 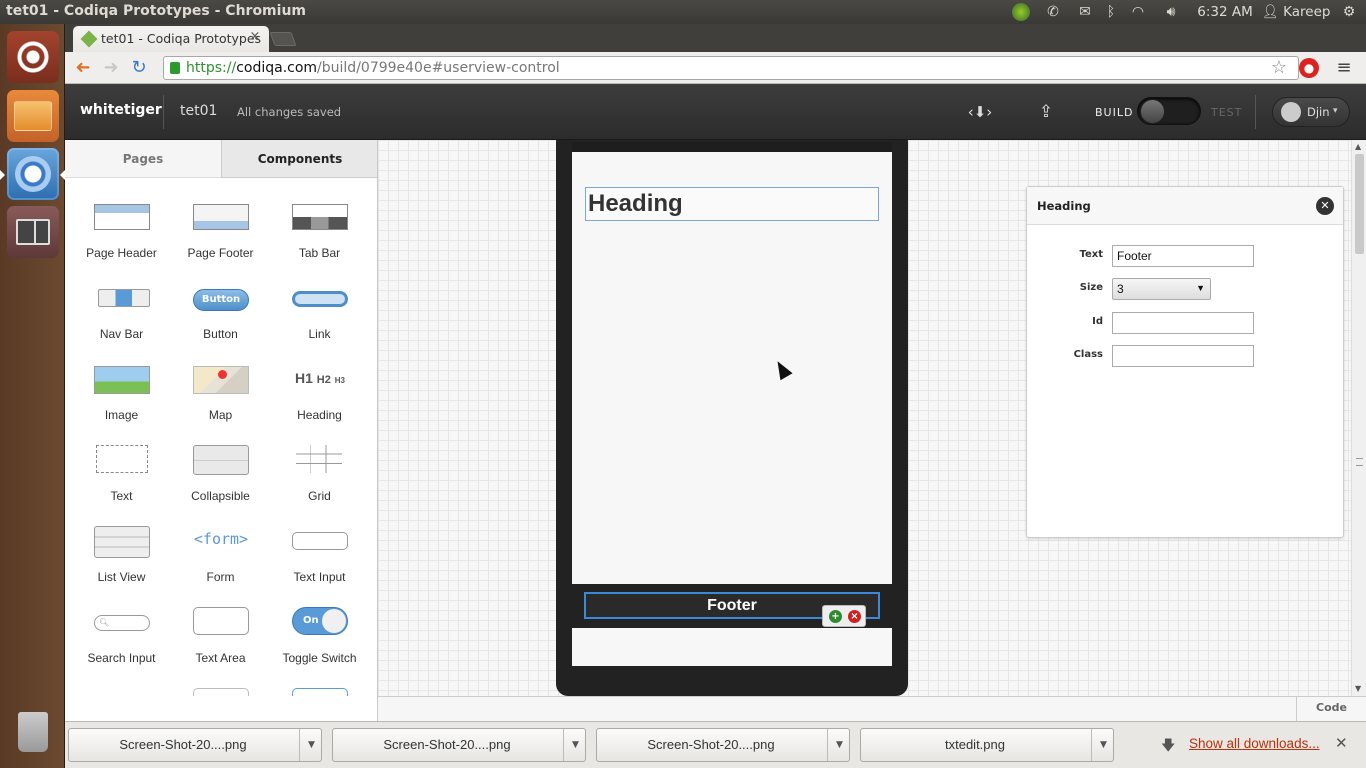 What do you see at coordinates (1169, 111) in the screenshot?
I see `build-test-toggle` at bounding box center [1169, 111].